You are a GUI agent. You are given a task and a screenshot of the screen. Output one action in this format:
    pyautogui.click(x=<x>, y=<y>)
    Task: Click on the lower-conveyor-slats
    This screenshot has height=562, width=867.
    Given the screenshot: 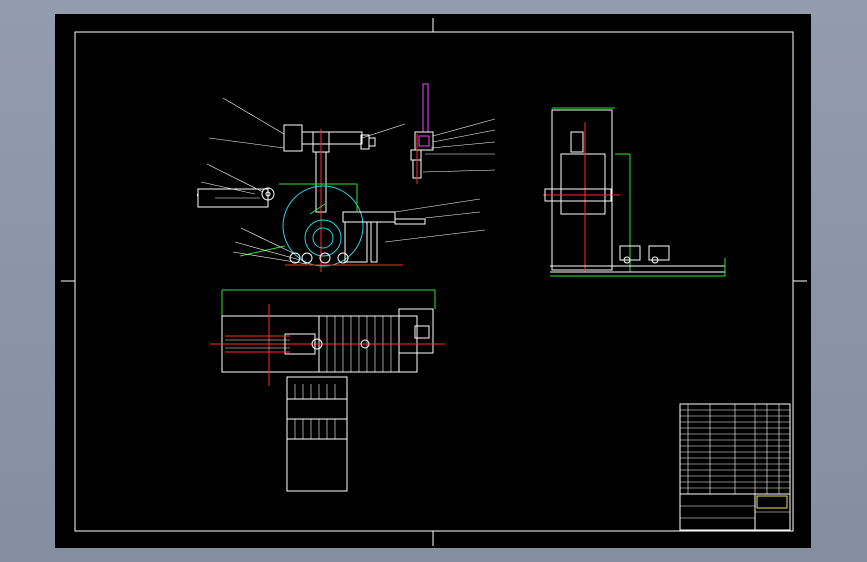 What is the action you would take?
    pyautogui.click(x=315, y=411)
    